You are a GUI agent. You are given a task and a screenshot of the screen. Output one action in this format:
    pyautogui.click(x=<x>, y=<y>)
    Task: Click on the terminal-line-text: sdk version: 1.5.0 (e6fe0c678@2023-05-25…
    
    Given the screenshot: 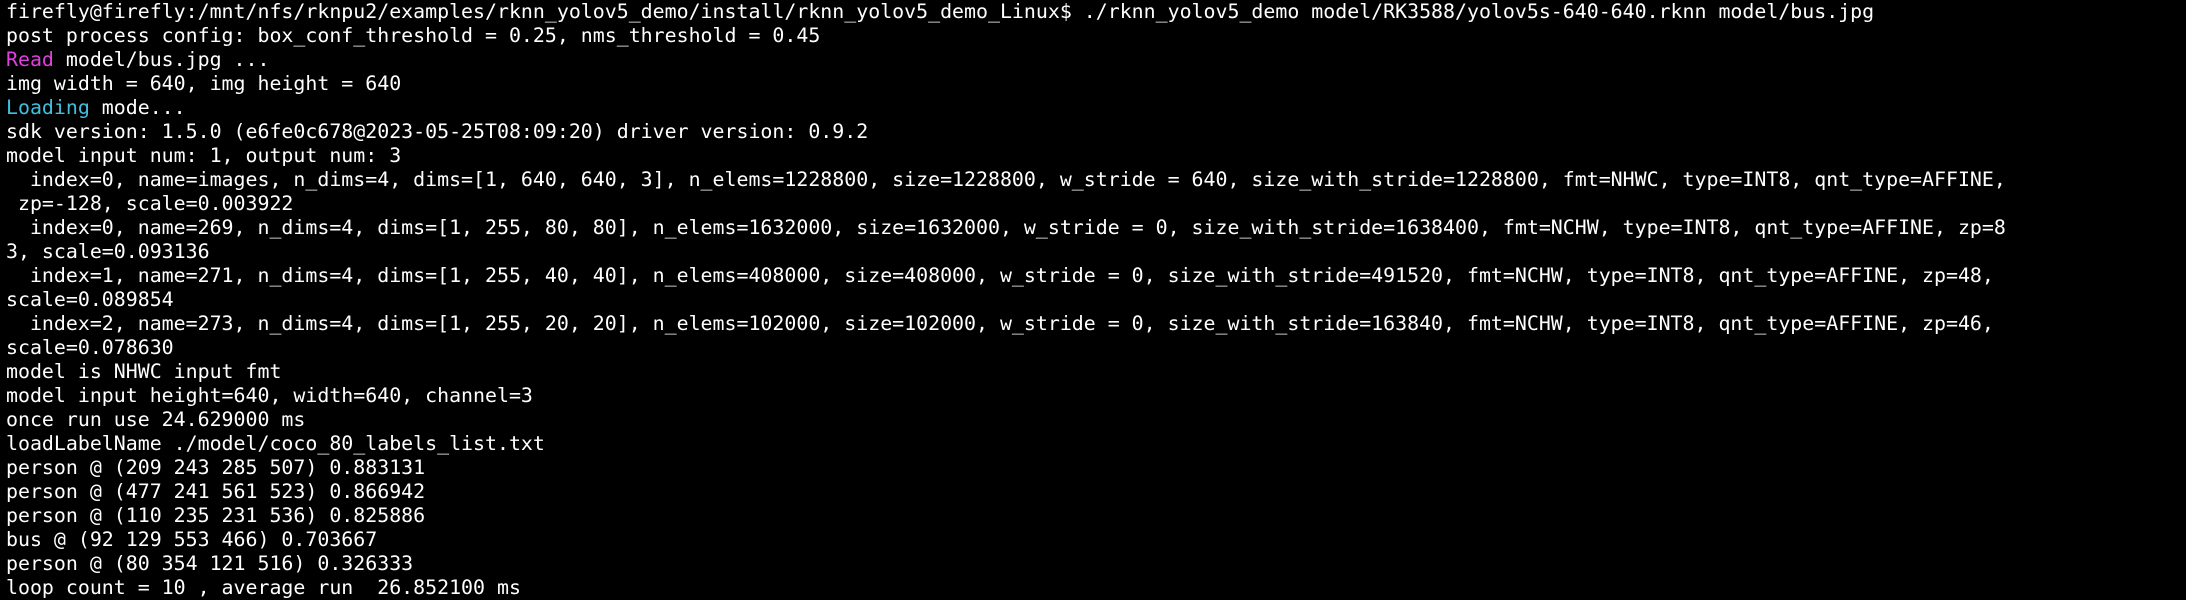 What is the action you would take?
    pyautogui.click(x=437, y=131)
    